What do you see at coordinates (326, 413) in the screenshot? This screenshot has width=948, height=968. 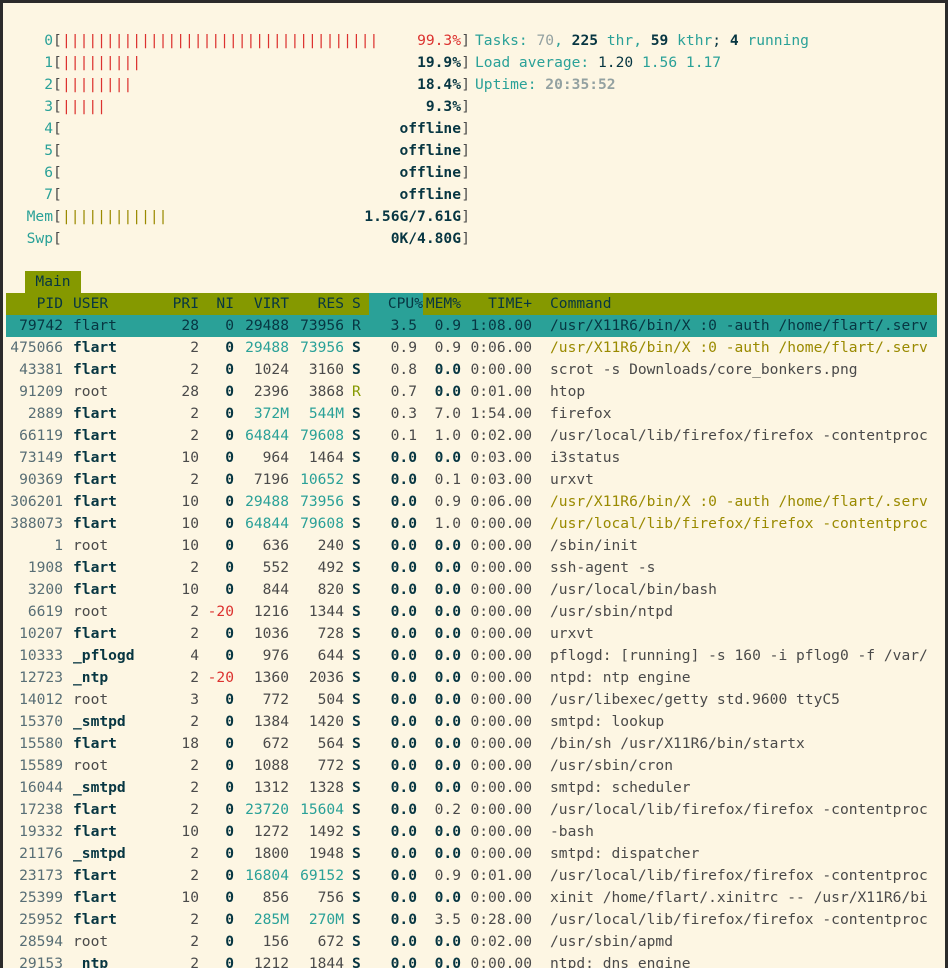 I see `process-res: 544M` at bounding box center [326, 413].